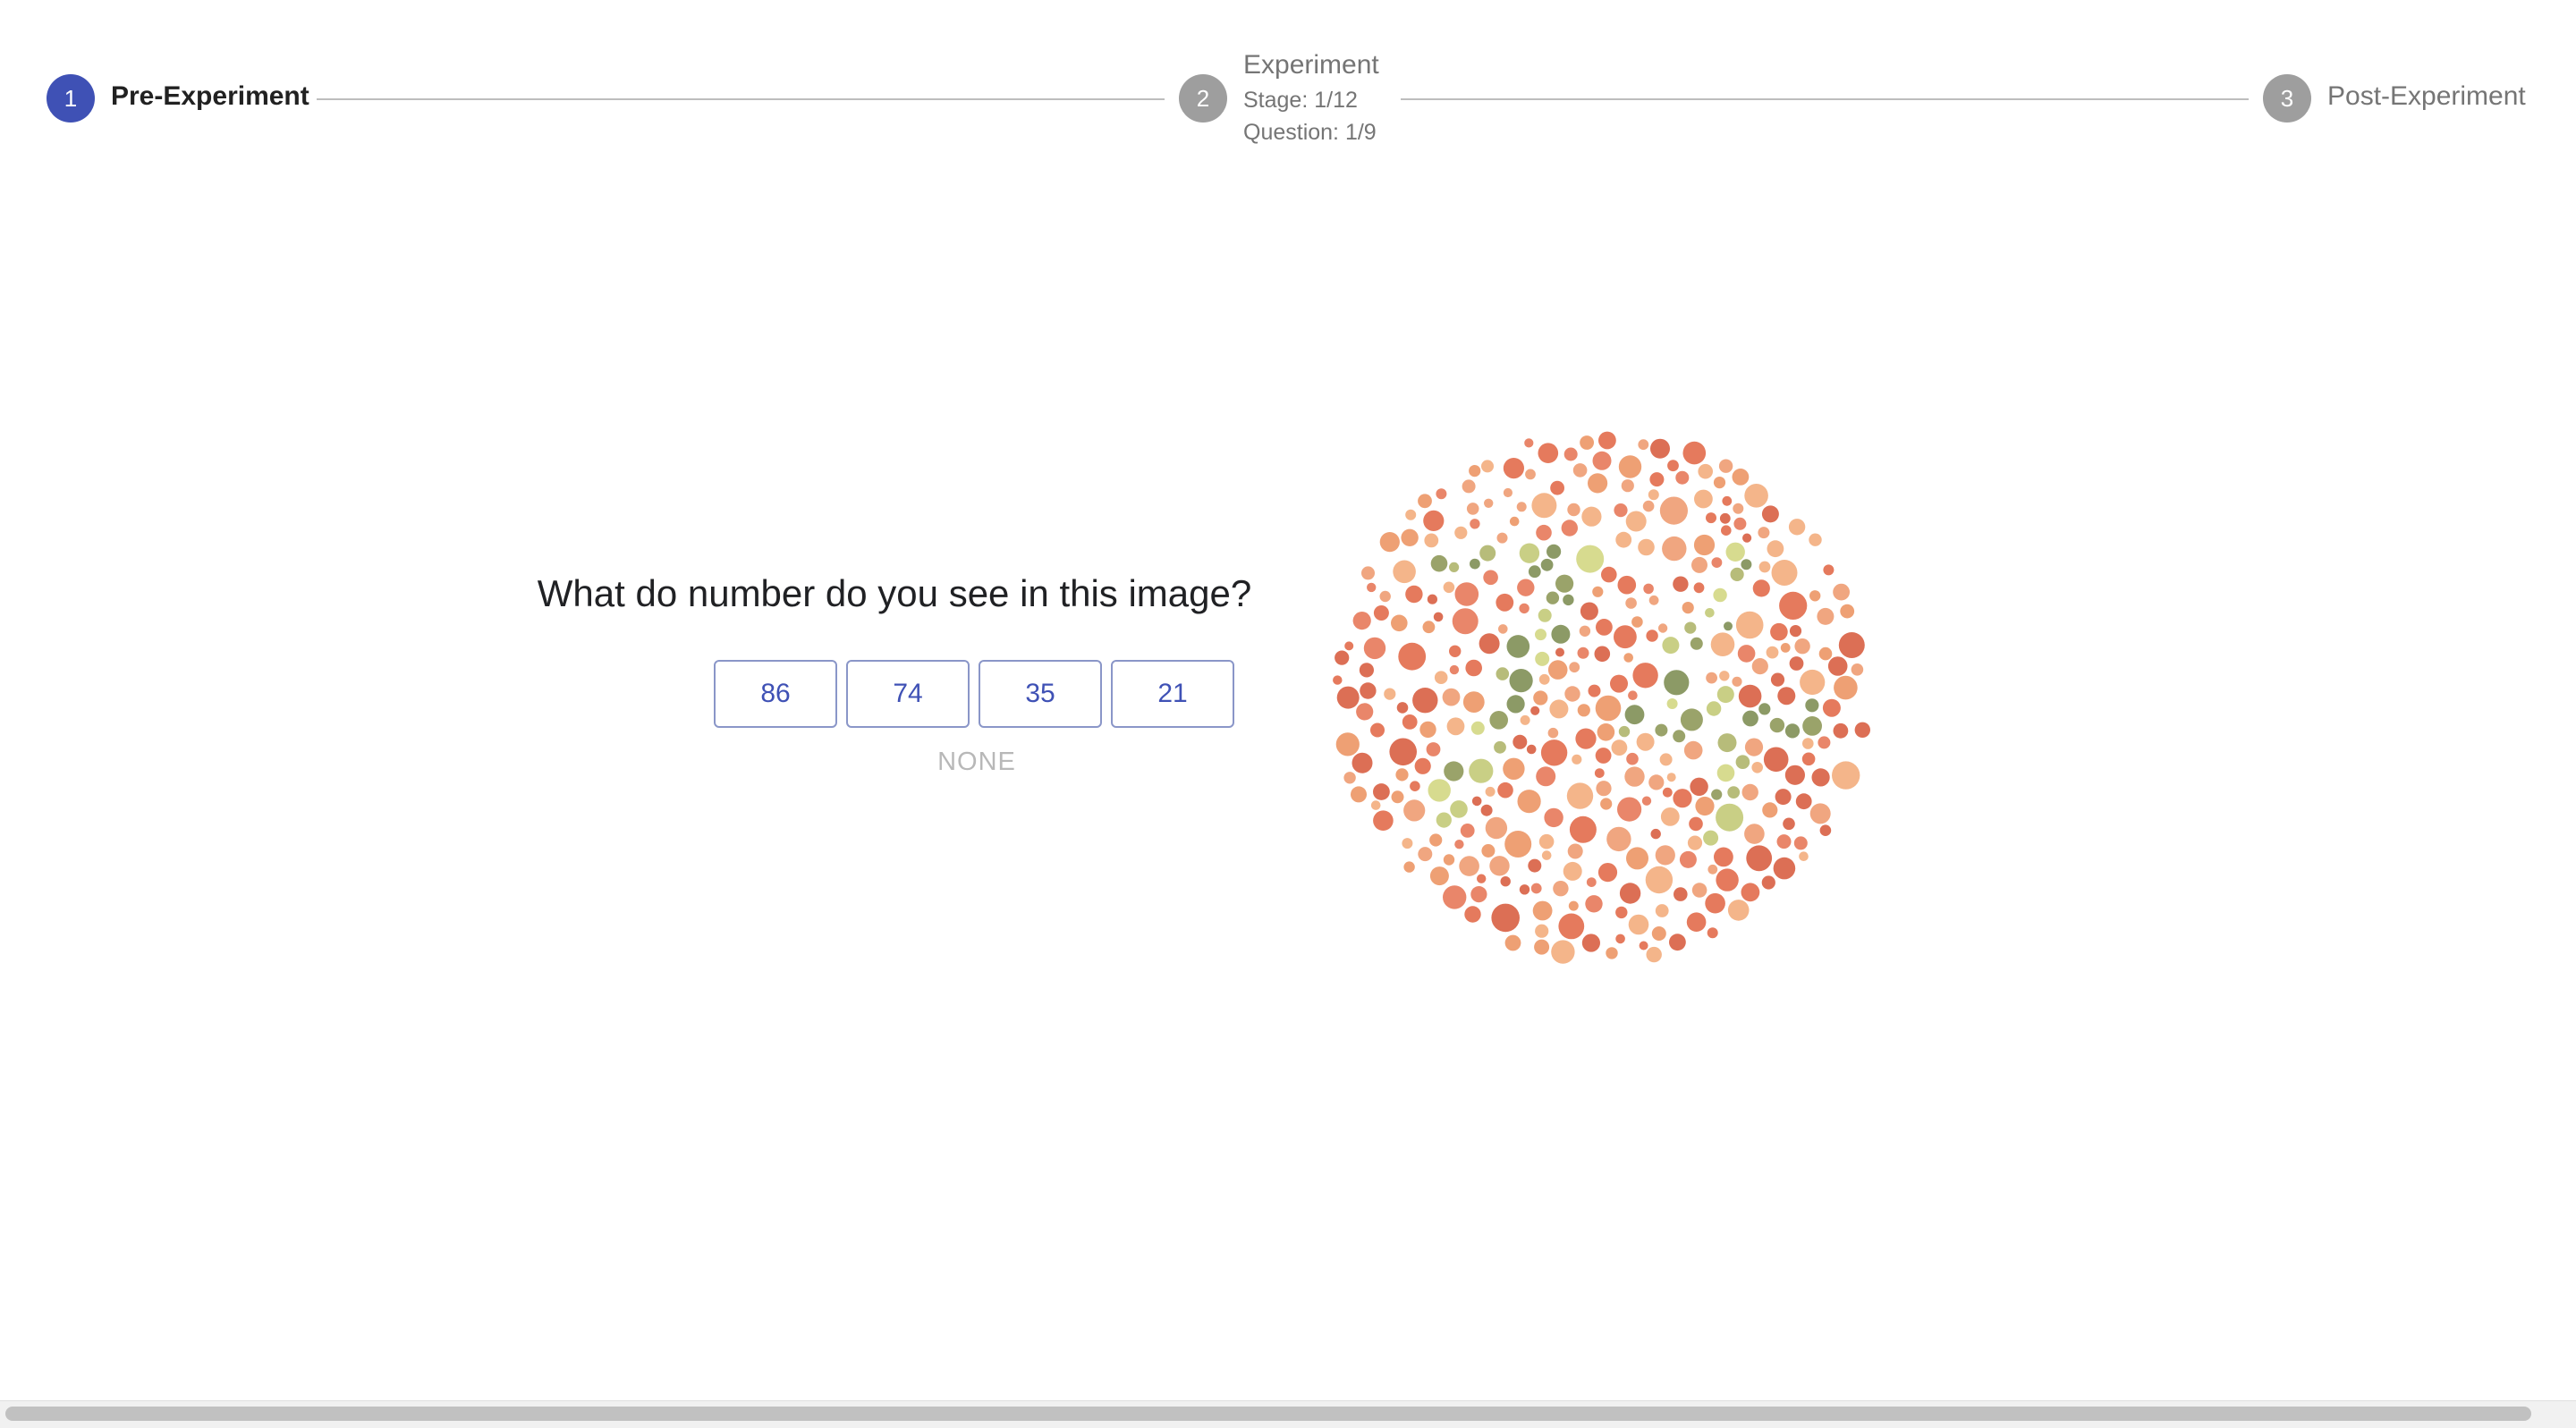 Image resolution: width=2576 pixels, height=1428 pixels. What do you see at coordinates (1203, 98) in the screenshot?
I see `step-2-circle: 2` at bounding box center [1203, 98].